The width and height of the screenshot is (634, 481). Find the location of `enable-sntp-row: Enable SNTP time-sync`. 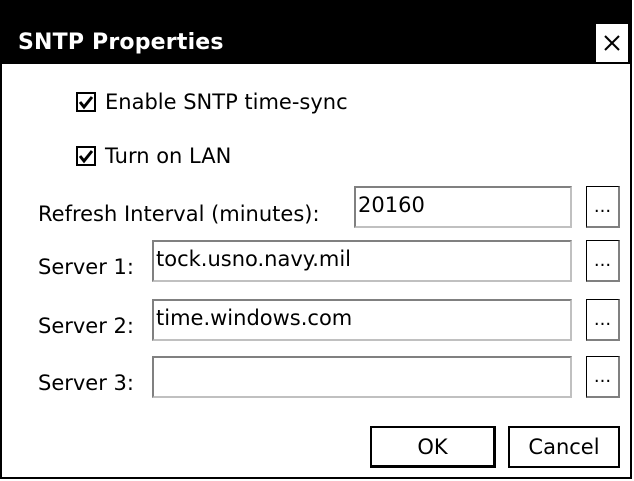

enable-sntp-row: Enable SNTP time-sync is located at coordinates (212, 102).